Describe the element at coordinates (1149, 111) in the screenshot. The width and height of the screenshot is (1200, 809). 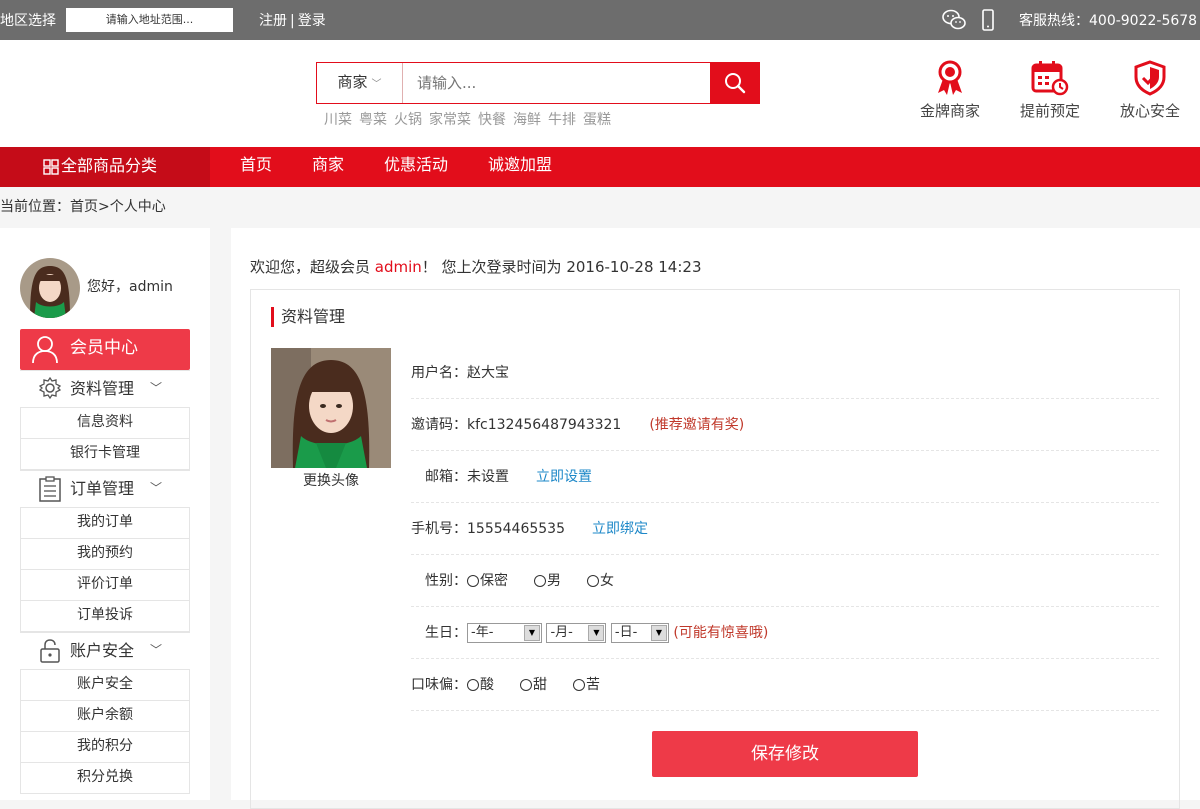
I see `feature-label: 放心安全` at that location.